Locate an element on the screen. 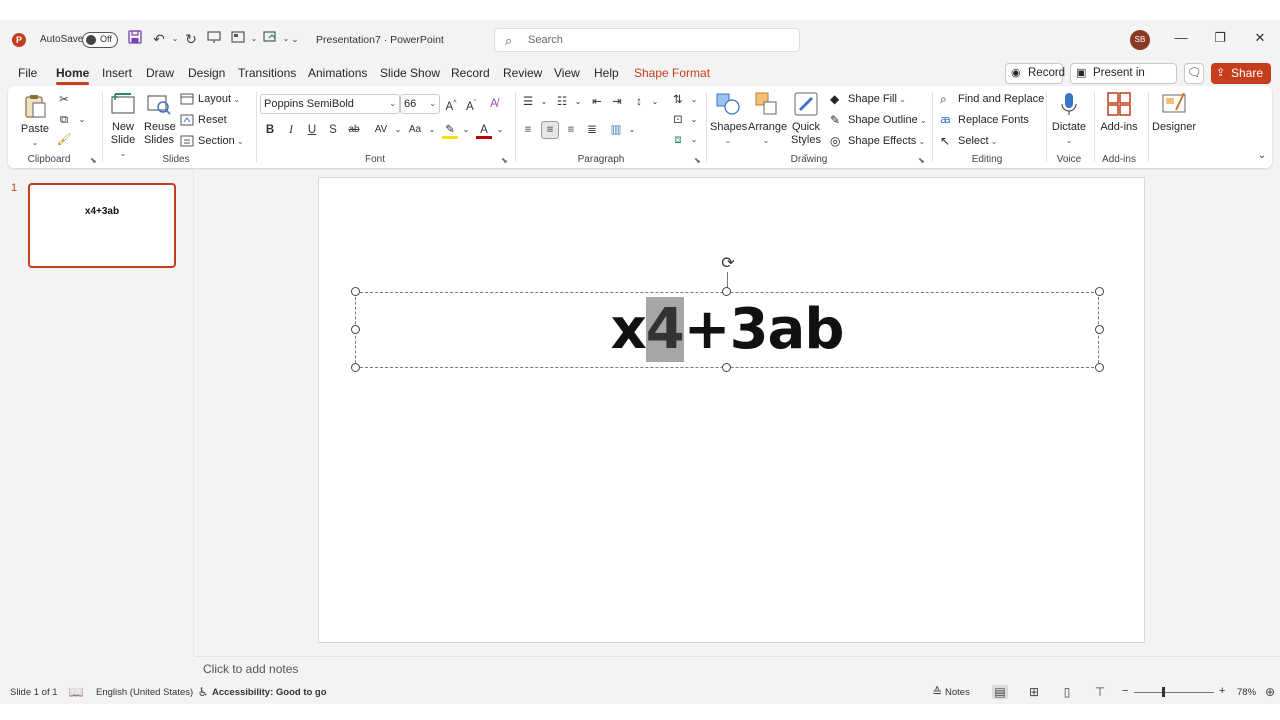 The width and height of the screenshot is (1280, 720). bullets-icon: ☰ is located at coordinates (528, 102).